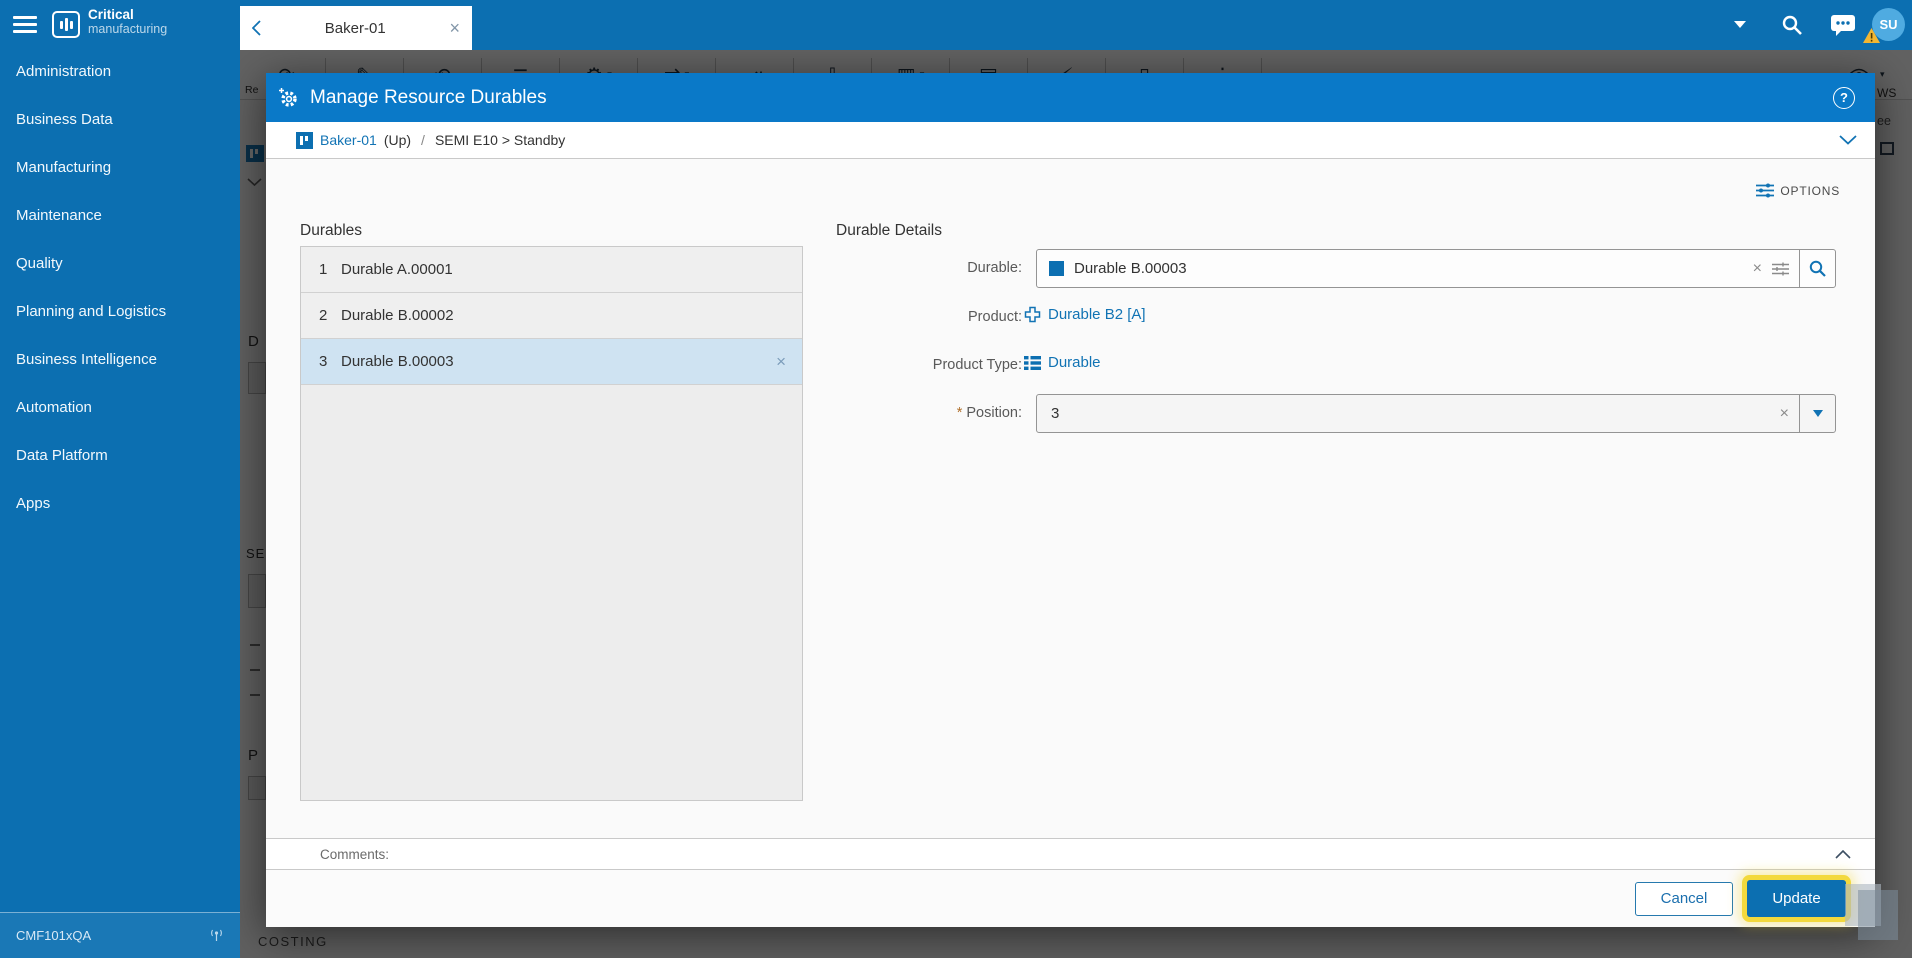  Describe the element at coordinates (120, 935) in the screenshot. I see `environment-bar: CMF101xQA` at that location.